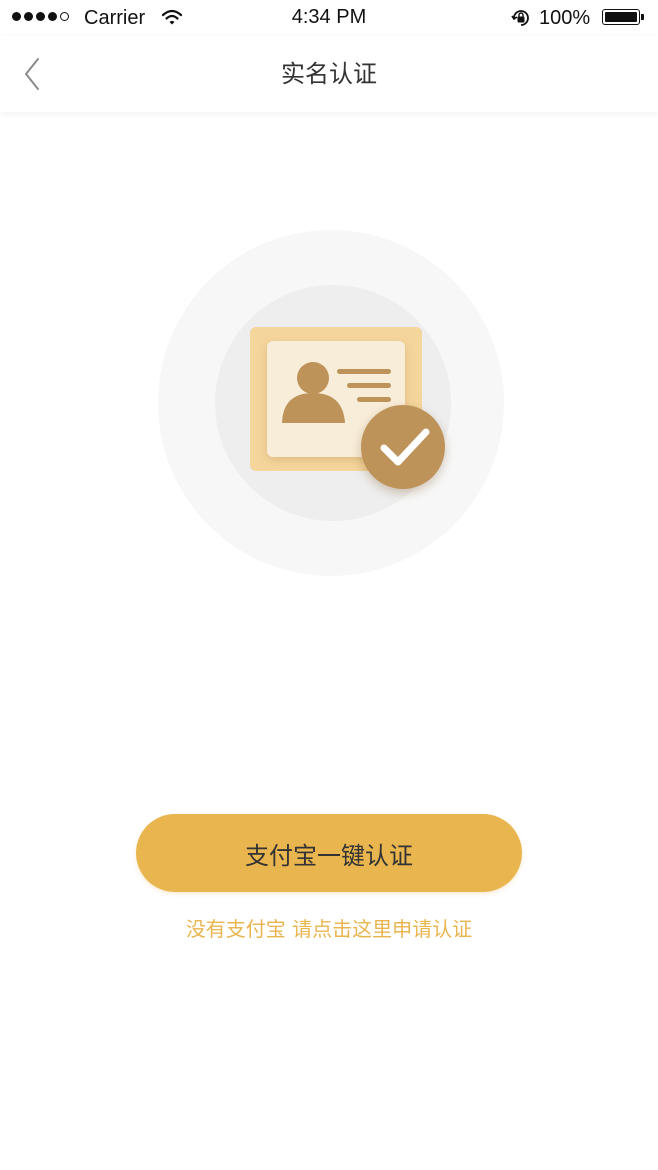 The width and height of the screenshot is (658, 1170). Describe the element at coordinates (565, 18) in the screenshot. I see `battery-percentage: 100%` at that location.